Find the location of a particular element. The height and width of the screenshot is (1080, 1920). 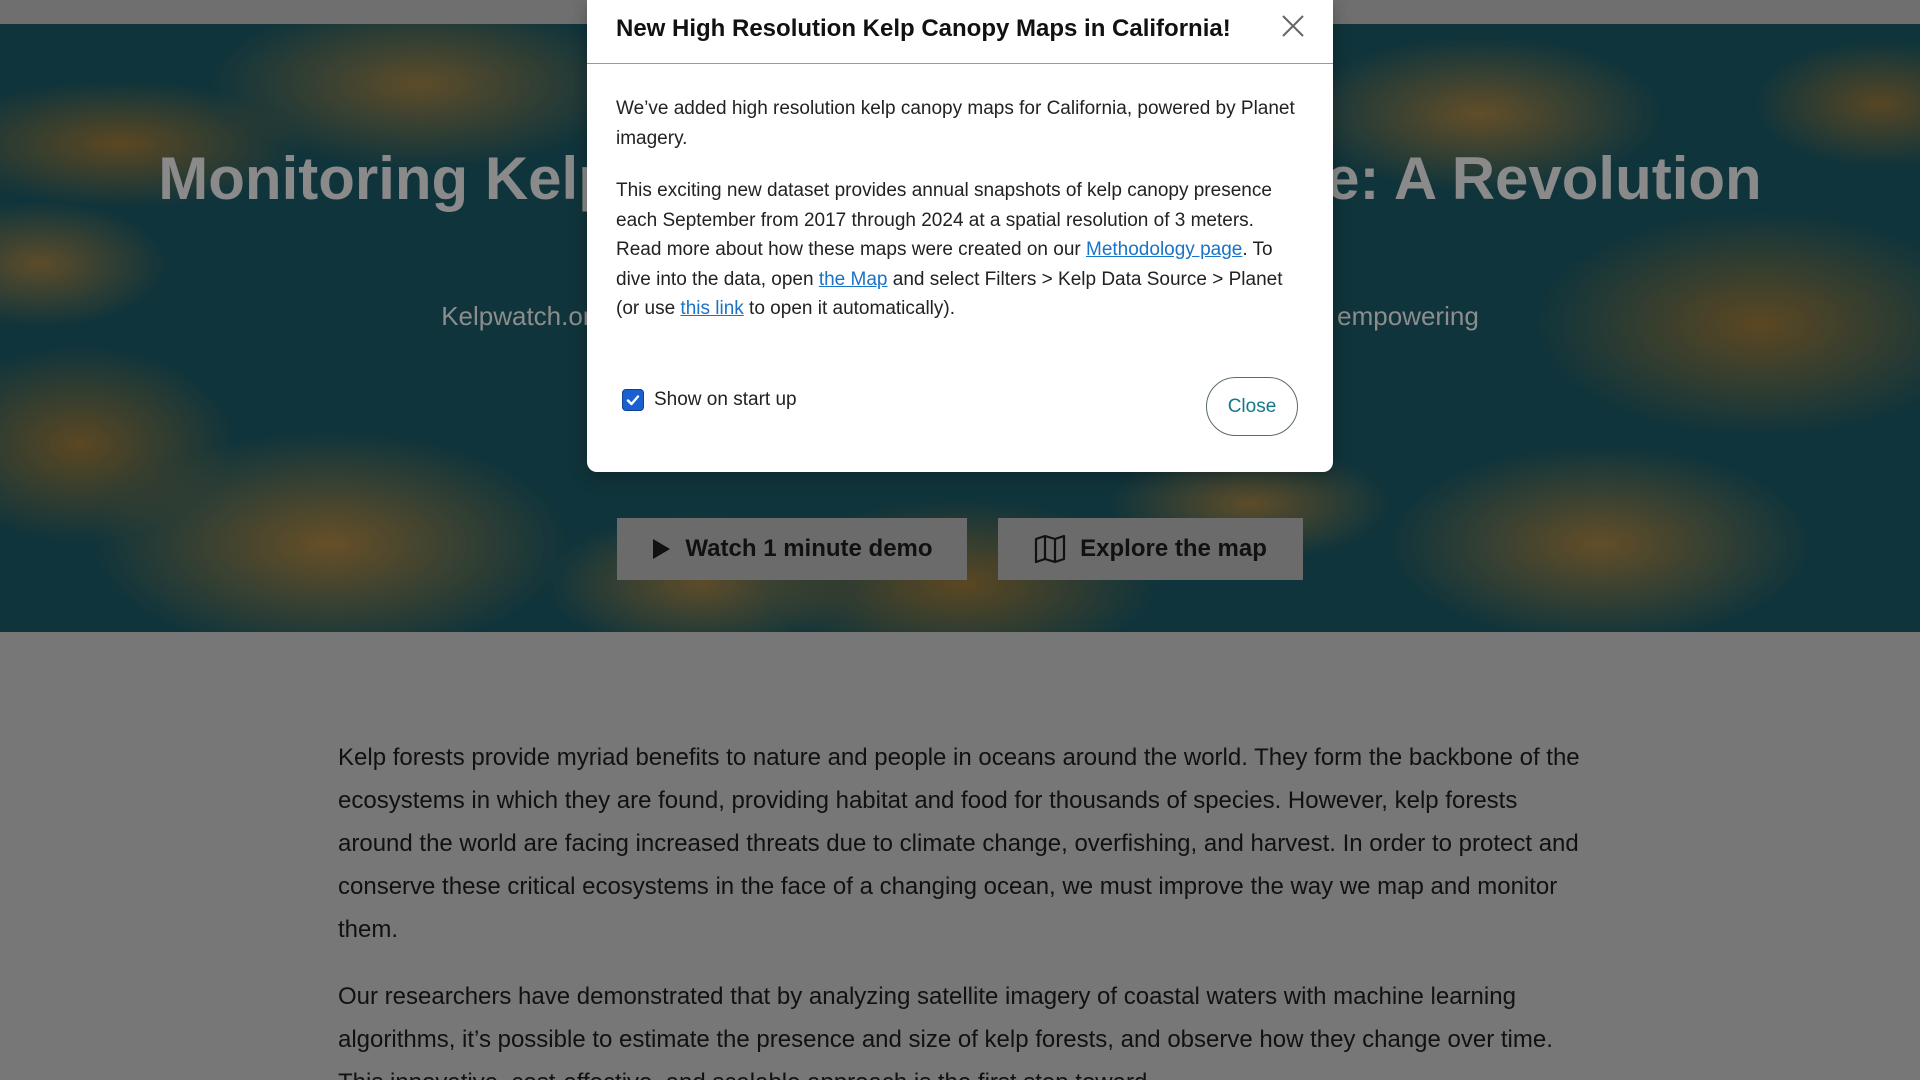

map-link: the Map is located at coordinates (853, 279).